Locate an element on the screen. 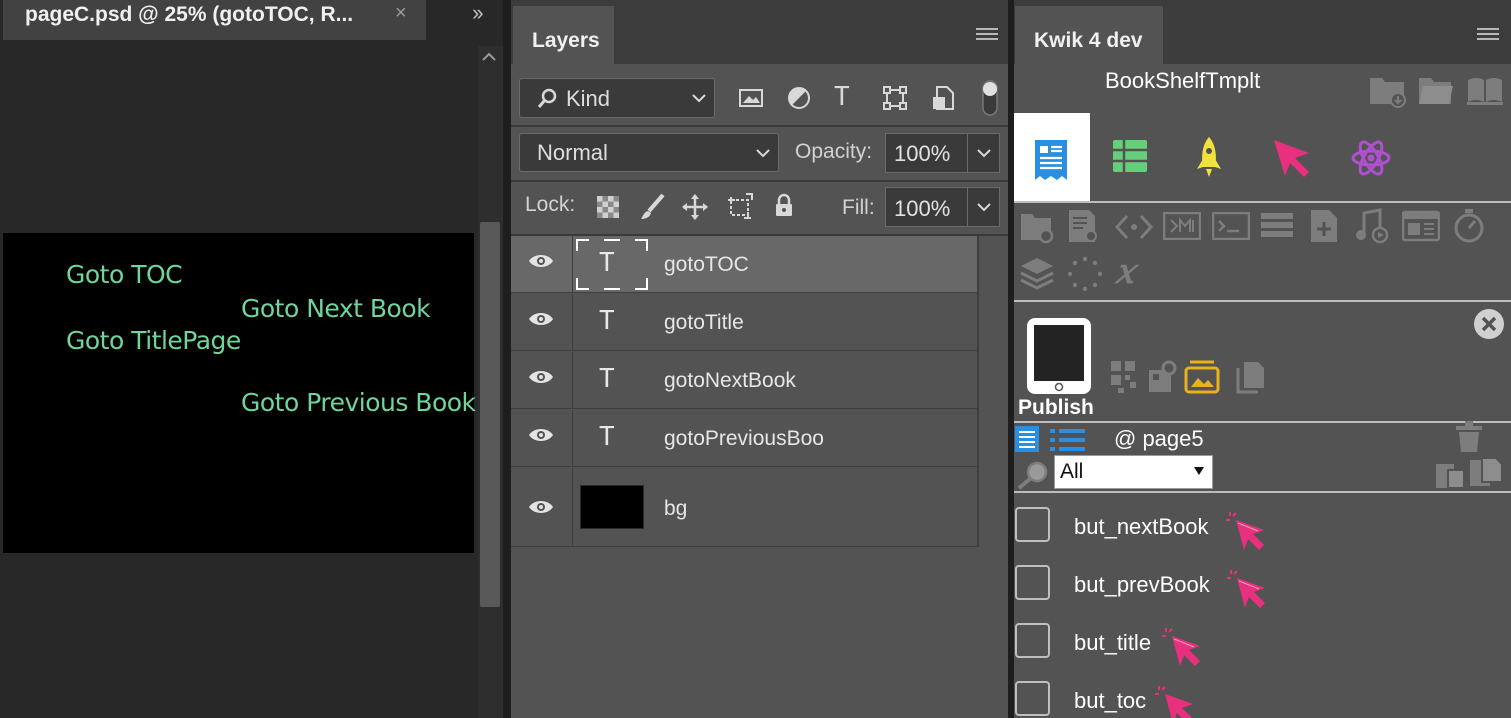 The image size is (1511, 718). layer-name: gotoPreviousBoo is located at coordinates (744, 439).